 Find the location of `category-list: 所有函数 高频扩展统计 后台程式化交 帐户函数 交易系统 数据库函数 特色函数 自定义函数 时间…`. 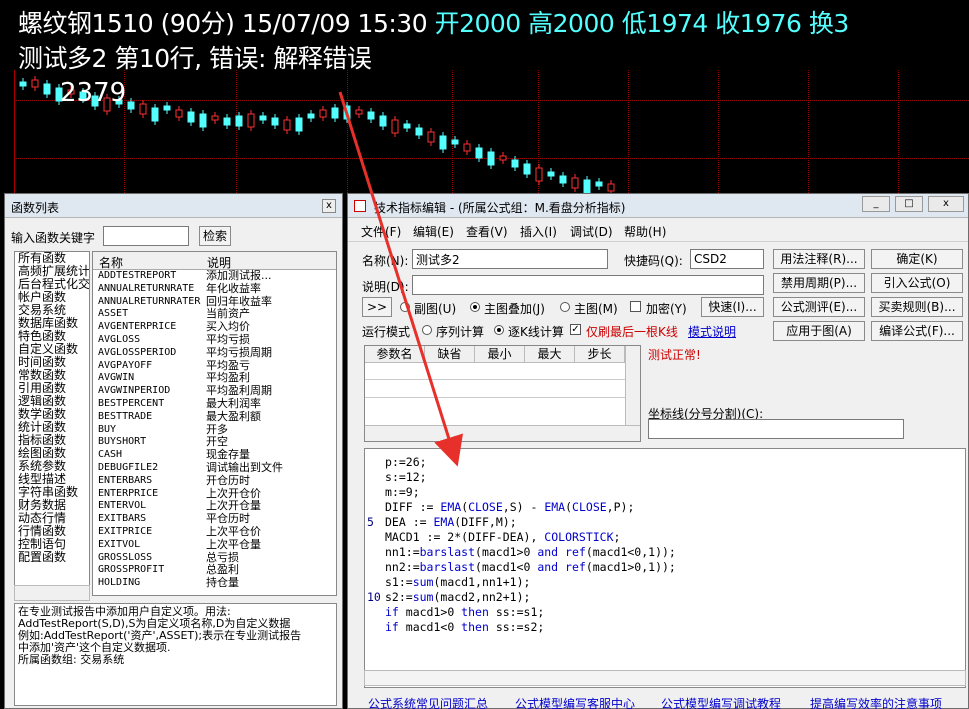

category-list: 所有函数 高频扩展统计 后台程式化交 帐户函数 交易系统 数据库函数 特色函数 自定义函数 时间… is located at coordinates (52, 423).